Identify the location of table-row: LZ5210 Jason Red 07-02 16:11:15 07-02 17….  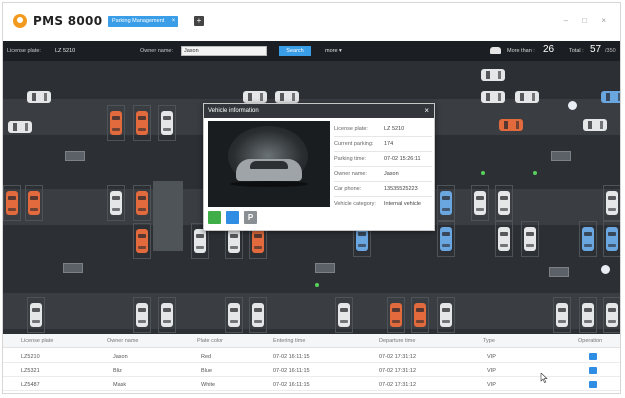
(311, 356).